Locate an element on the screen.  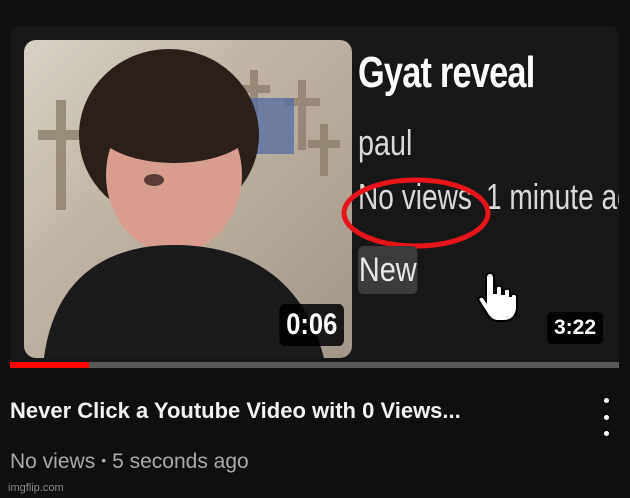
video-metadata: No views • 5 seconds ago is located at coordinates (129, 462).